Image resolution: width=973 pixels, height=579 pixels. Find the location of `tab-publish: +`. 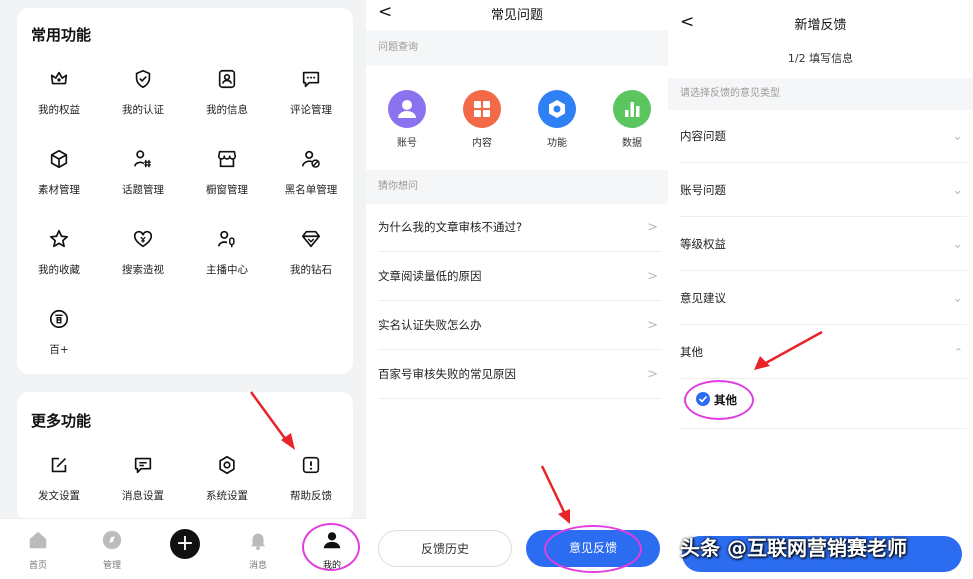

tab-publish: + is located at coordinates (185, 539).